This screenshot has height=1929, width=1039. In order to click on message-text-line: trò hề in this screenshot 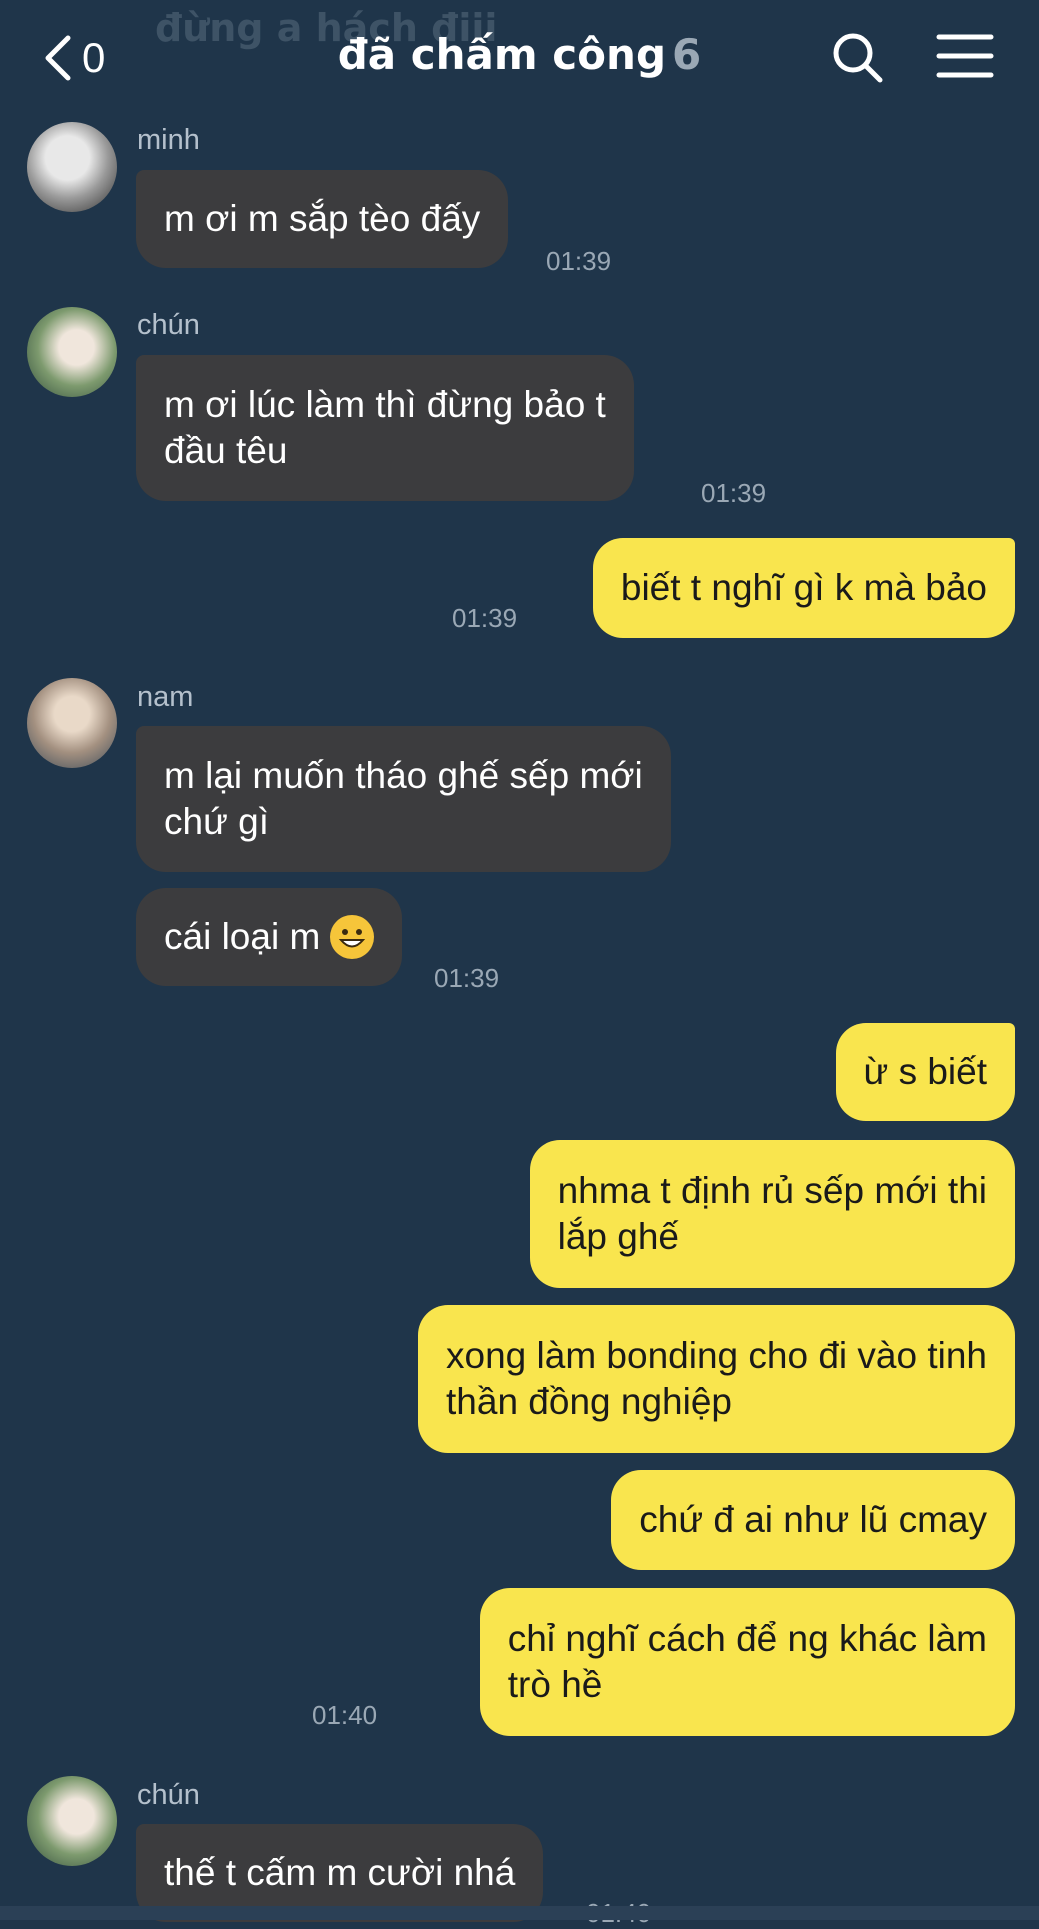, I will do `click(555, 1684)`.